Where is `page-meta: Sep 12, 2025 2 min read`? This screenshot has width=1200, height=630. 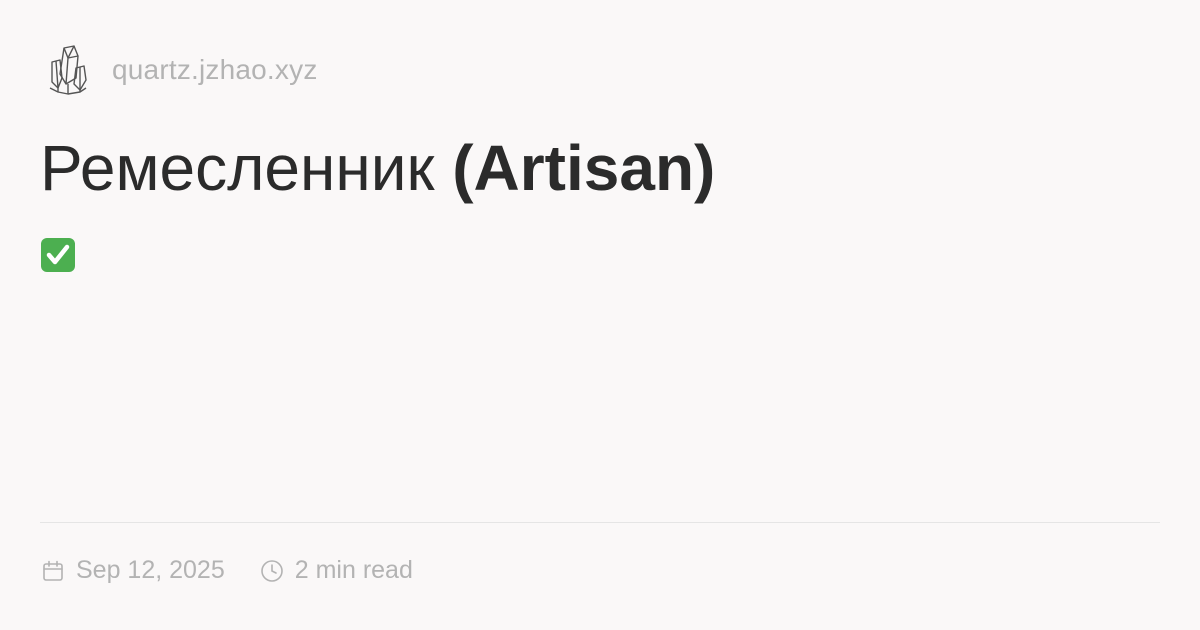 page-meta: Sep 12, 2025 2 min read is located at coordinates (226, 570).